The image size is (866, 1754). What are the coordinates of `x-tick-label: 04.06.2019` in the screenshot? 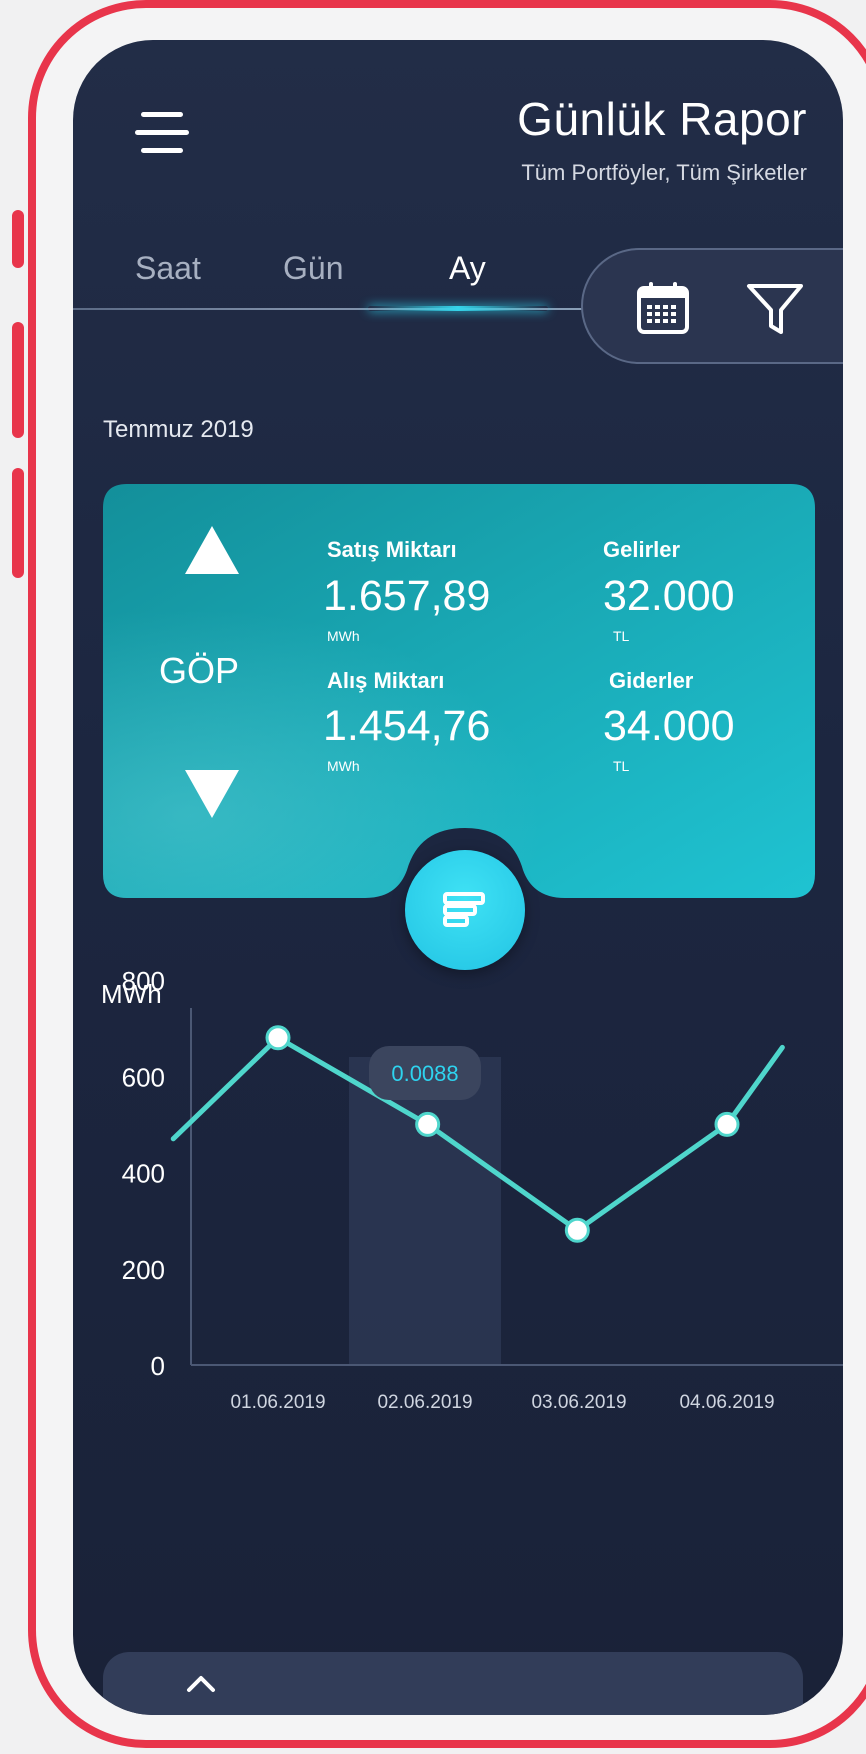 It's located at (726, 1402).